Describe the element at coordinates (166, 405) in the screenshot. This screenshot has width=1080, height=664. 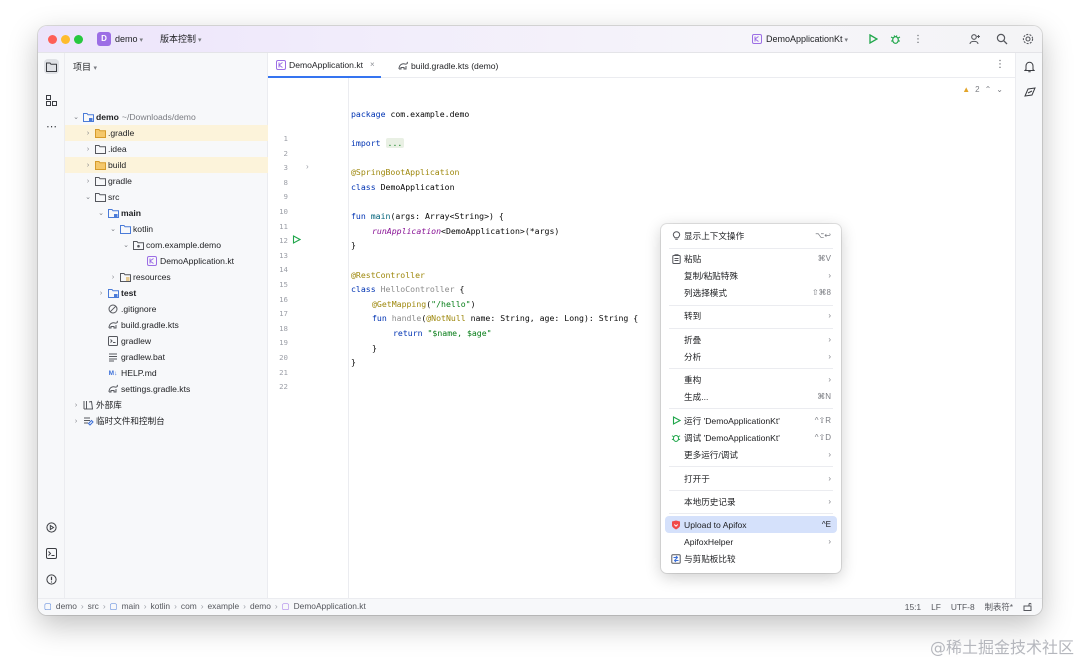
I see `tree-item-external-libraries: › 外部库` at that location.